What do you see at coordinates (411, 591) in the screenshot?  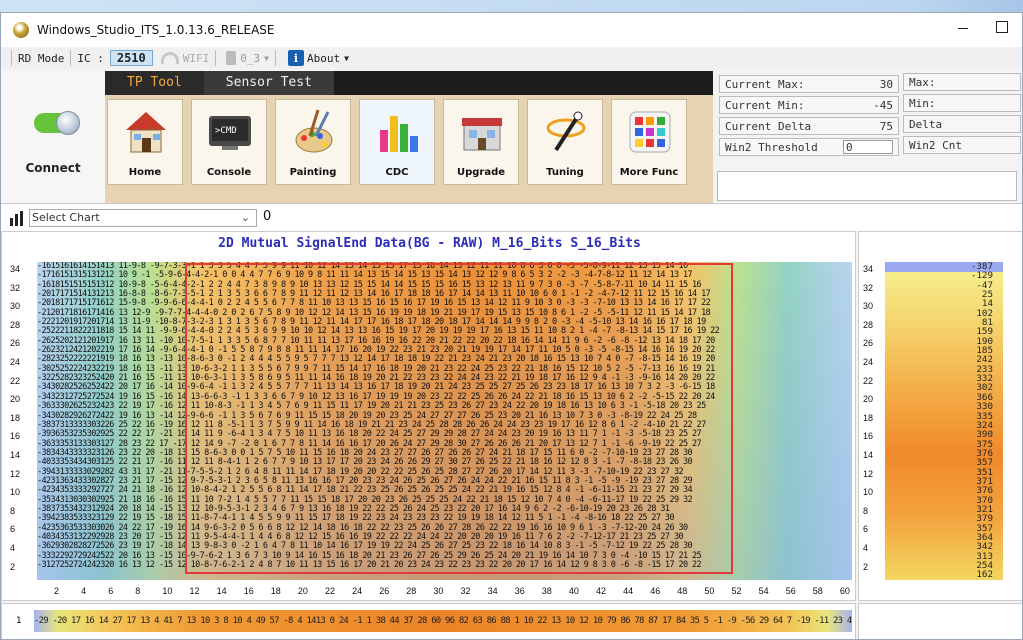 I see `x-tick-label: 28` at bounding box center [411, 591].